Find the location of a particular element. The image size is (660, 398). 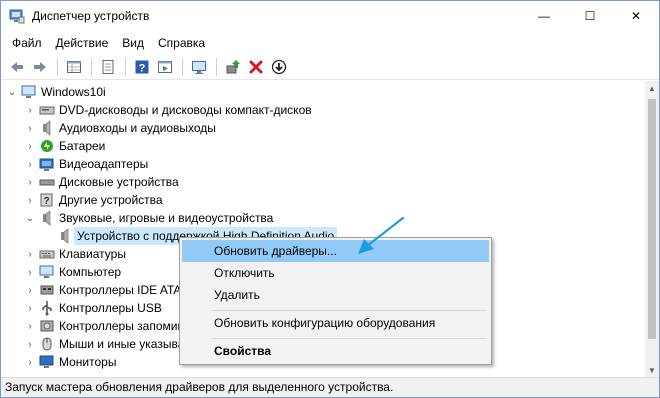

tree-root: ⌄ Windows10i is located at coordinates (55, 92).